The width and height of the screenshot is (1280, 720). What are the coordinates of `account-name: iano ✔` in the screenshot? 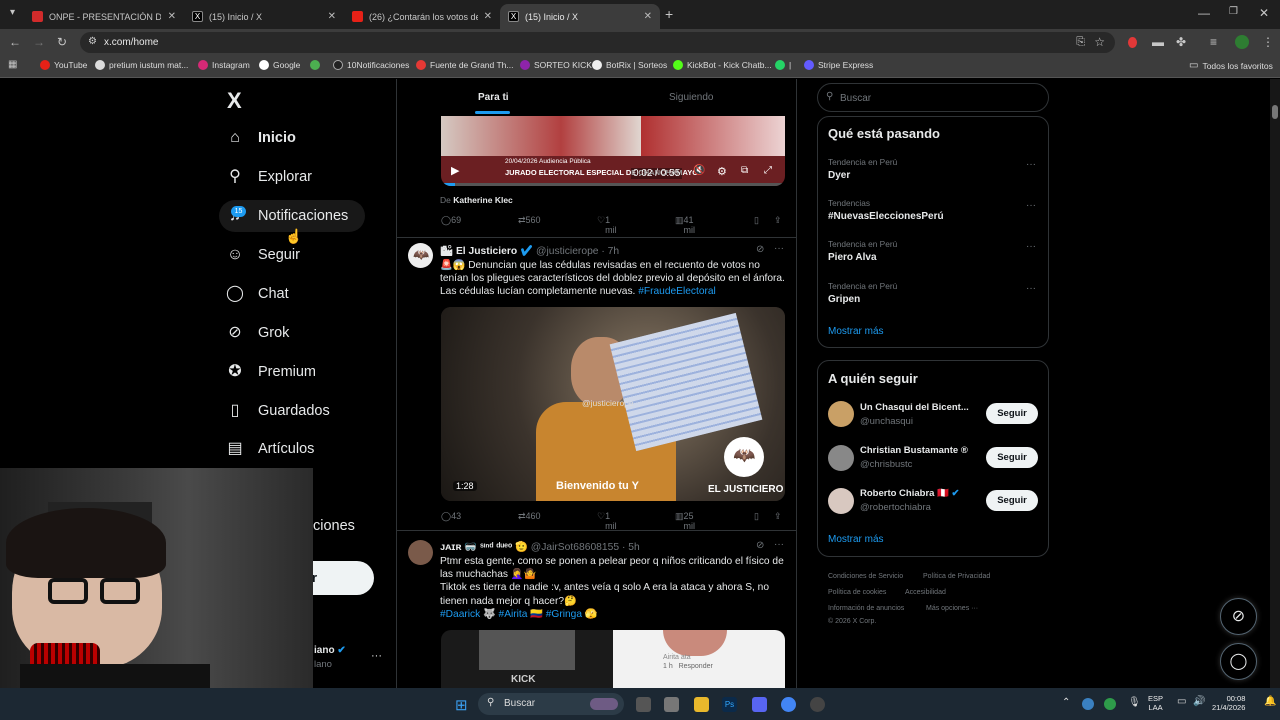 It's located at (330, 650).